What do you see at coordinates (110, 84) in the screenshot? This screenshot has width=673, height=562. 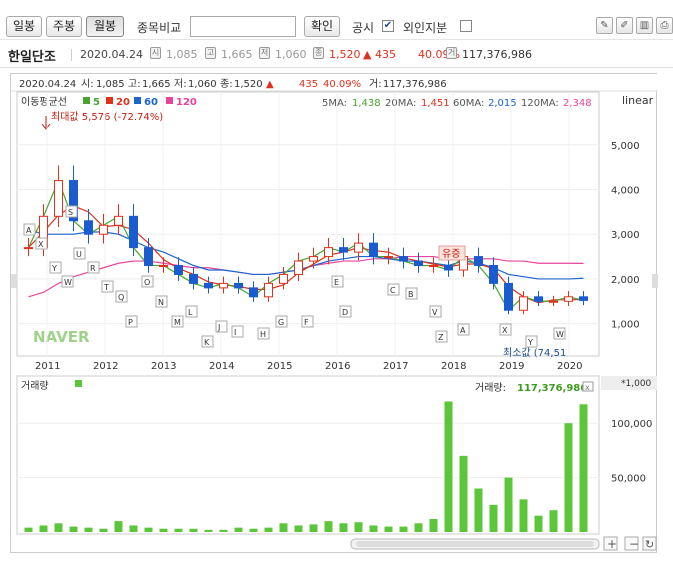 I see `header-open: 1,085` at bounding box center [110, 84].